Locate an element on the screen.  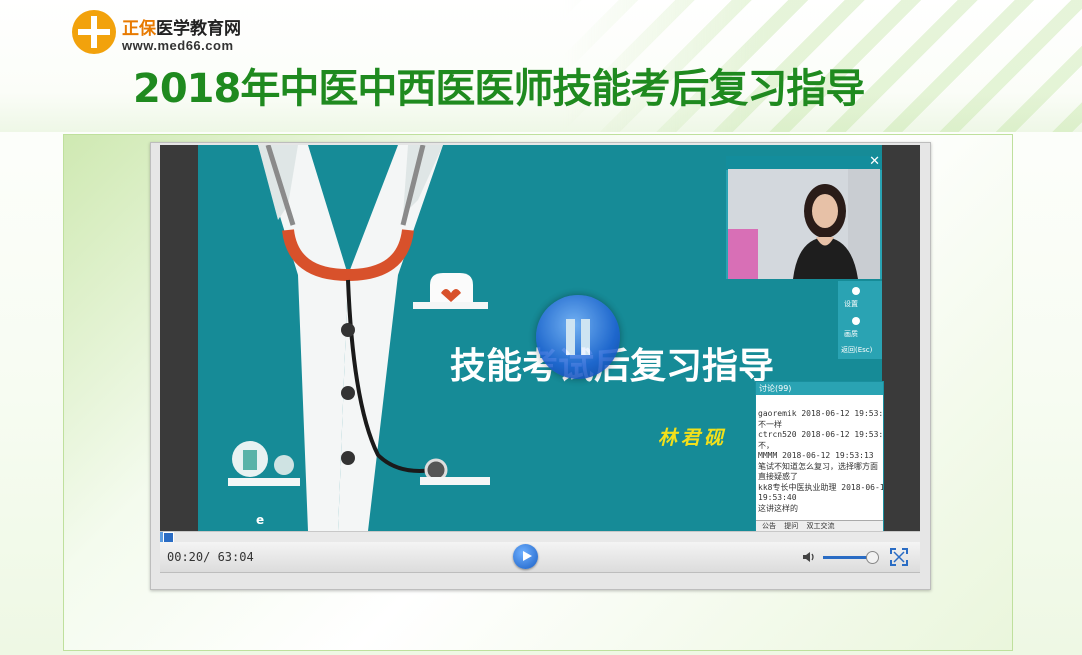
page-title: 2018年中医中西医医师技能考后复习指导 is located at coordinates (499, 89).